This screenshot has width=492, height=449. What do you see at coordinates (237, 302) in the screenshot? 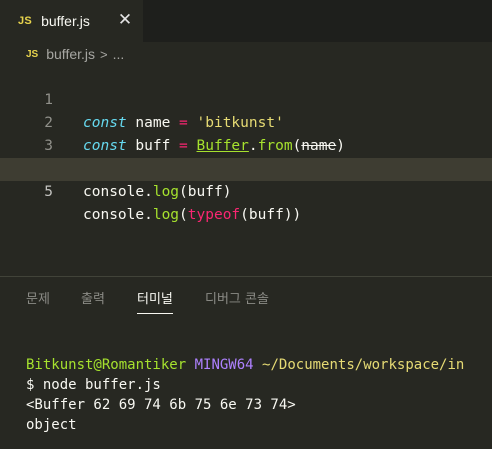
I see `tab-debug-console: 디버그 콘솔` at bounding box center [237, 302].